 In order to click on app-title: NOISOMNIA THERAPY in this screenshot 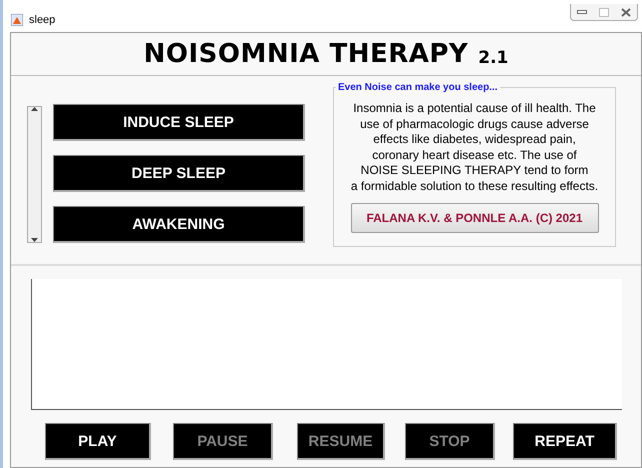, I will do `click(306, 54)`.